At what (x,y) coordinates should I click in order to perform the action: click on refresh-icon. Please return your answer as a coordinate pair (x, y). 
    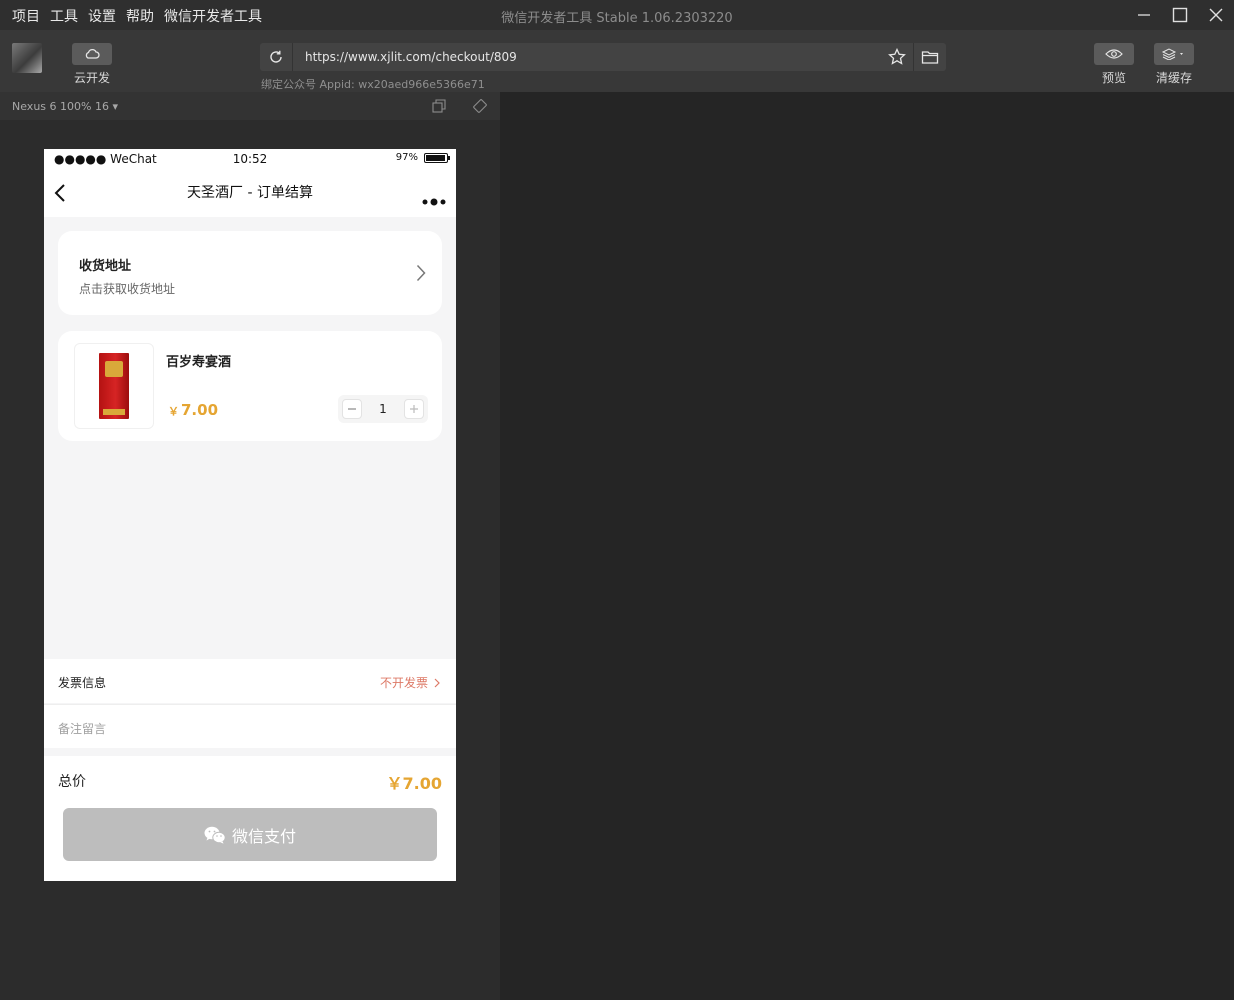
    Looking at the image, I should click on (276, 57).